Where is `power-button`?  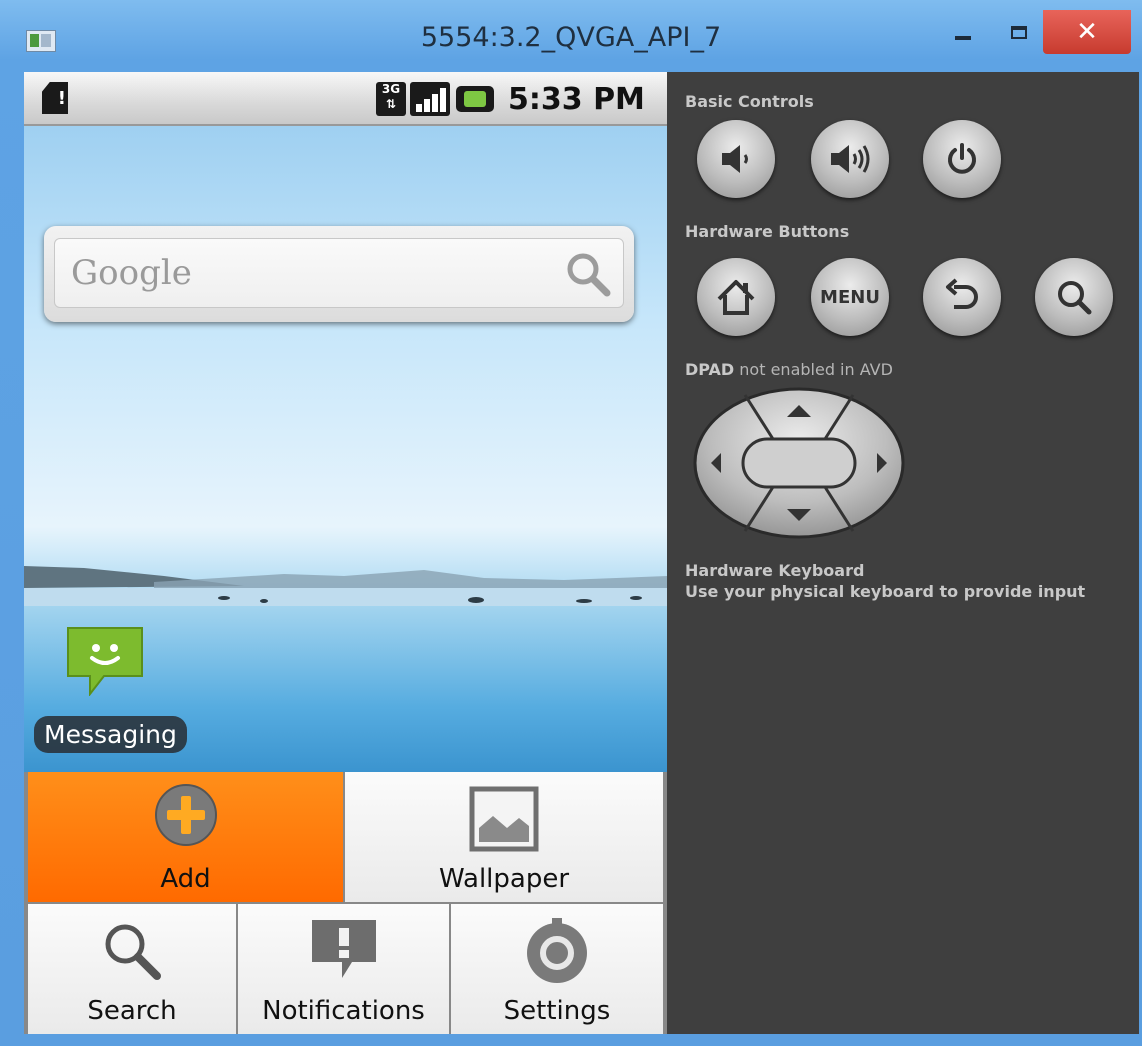 power-button is located at coordinates (962, 159).